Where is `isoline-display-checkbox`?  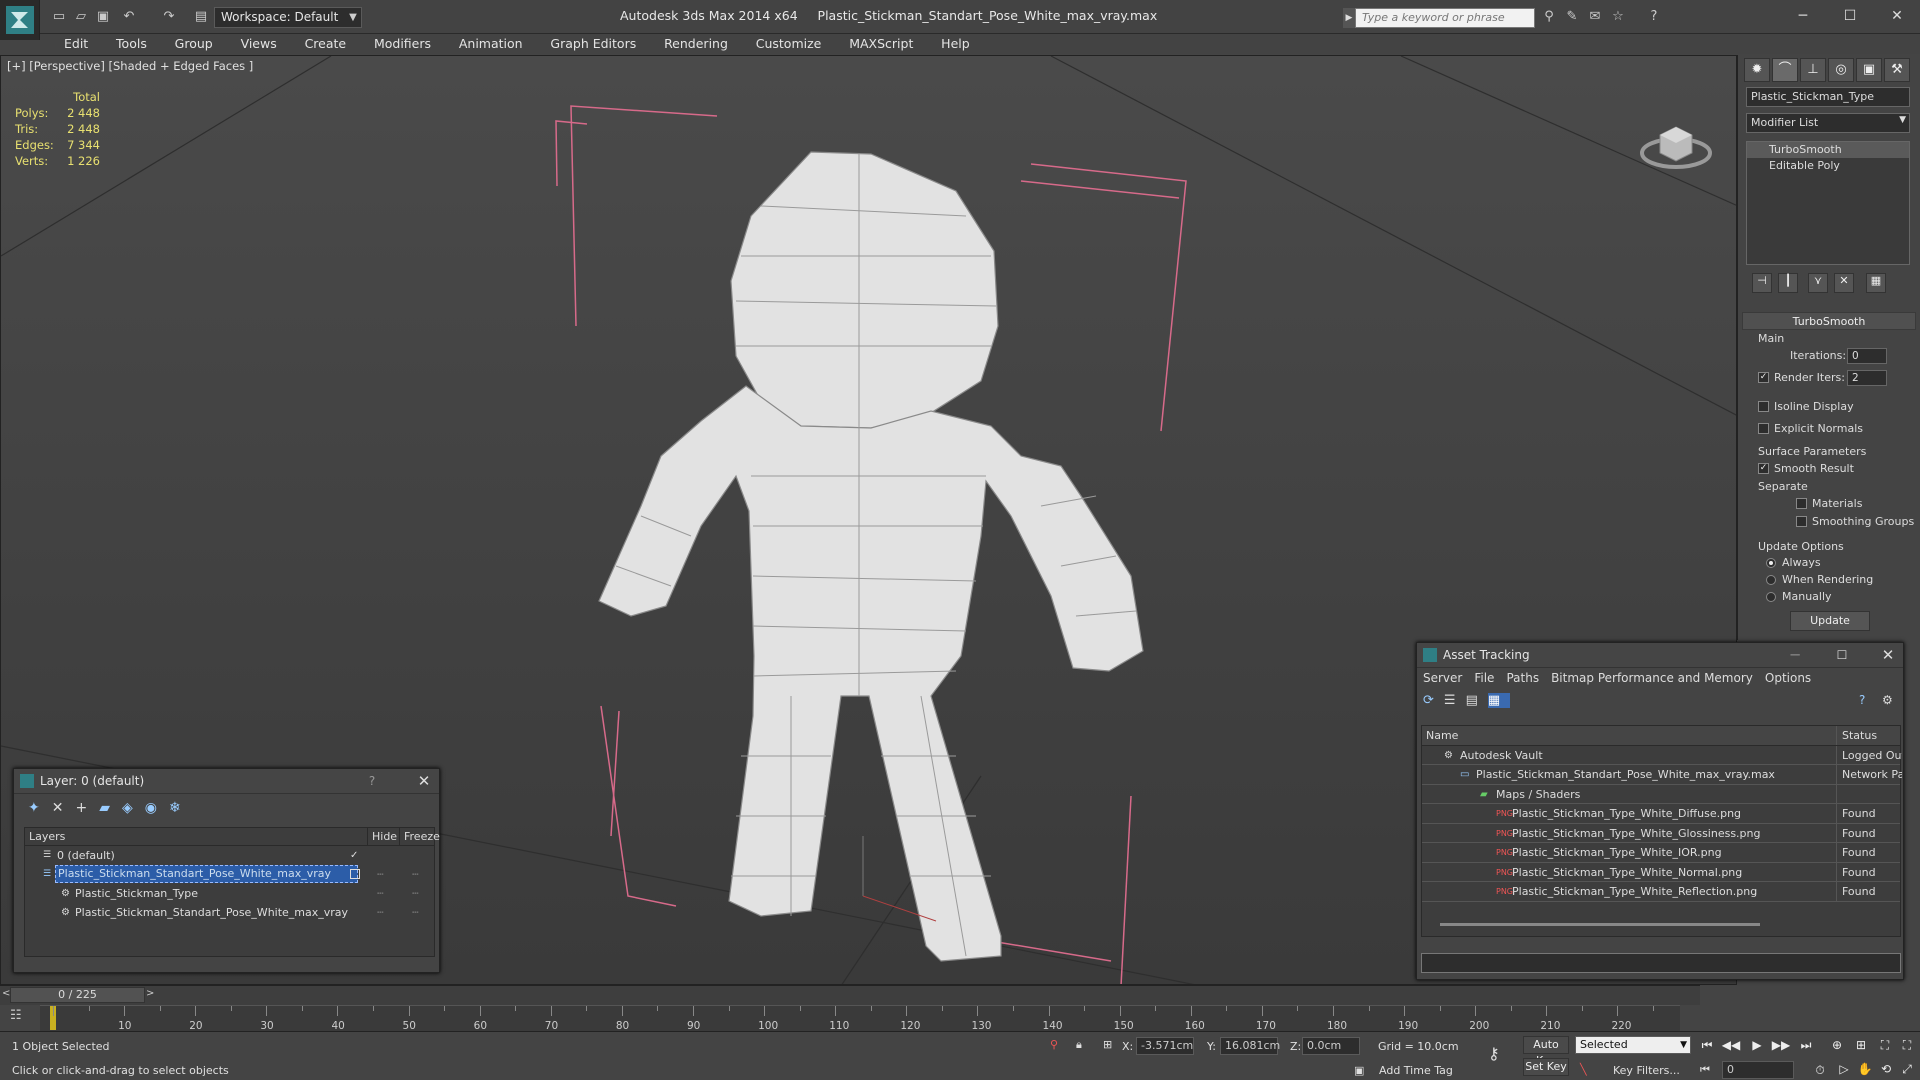 isoline-display-checkbox is located at coordinates (1763, 406).